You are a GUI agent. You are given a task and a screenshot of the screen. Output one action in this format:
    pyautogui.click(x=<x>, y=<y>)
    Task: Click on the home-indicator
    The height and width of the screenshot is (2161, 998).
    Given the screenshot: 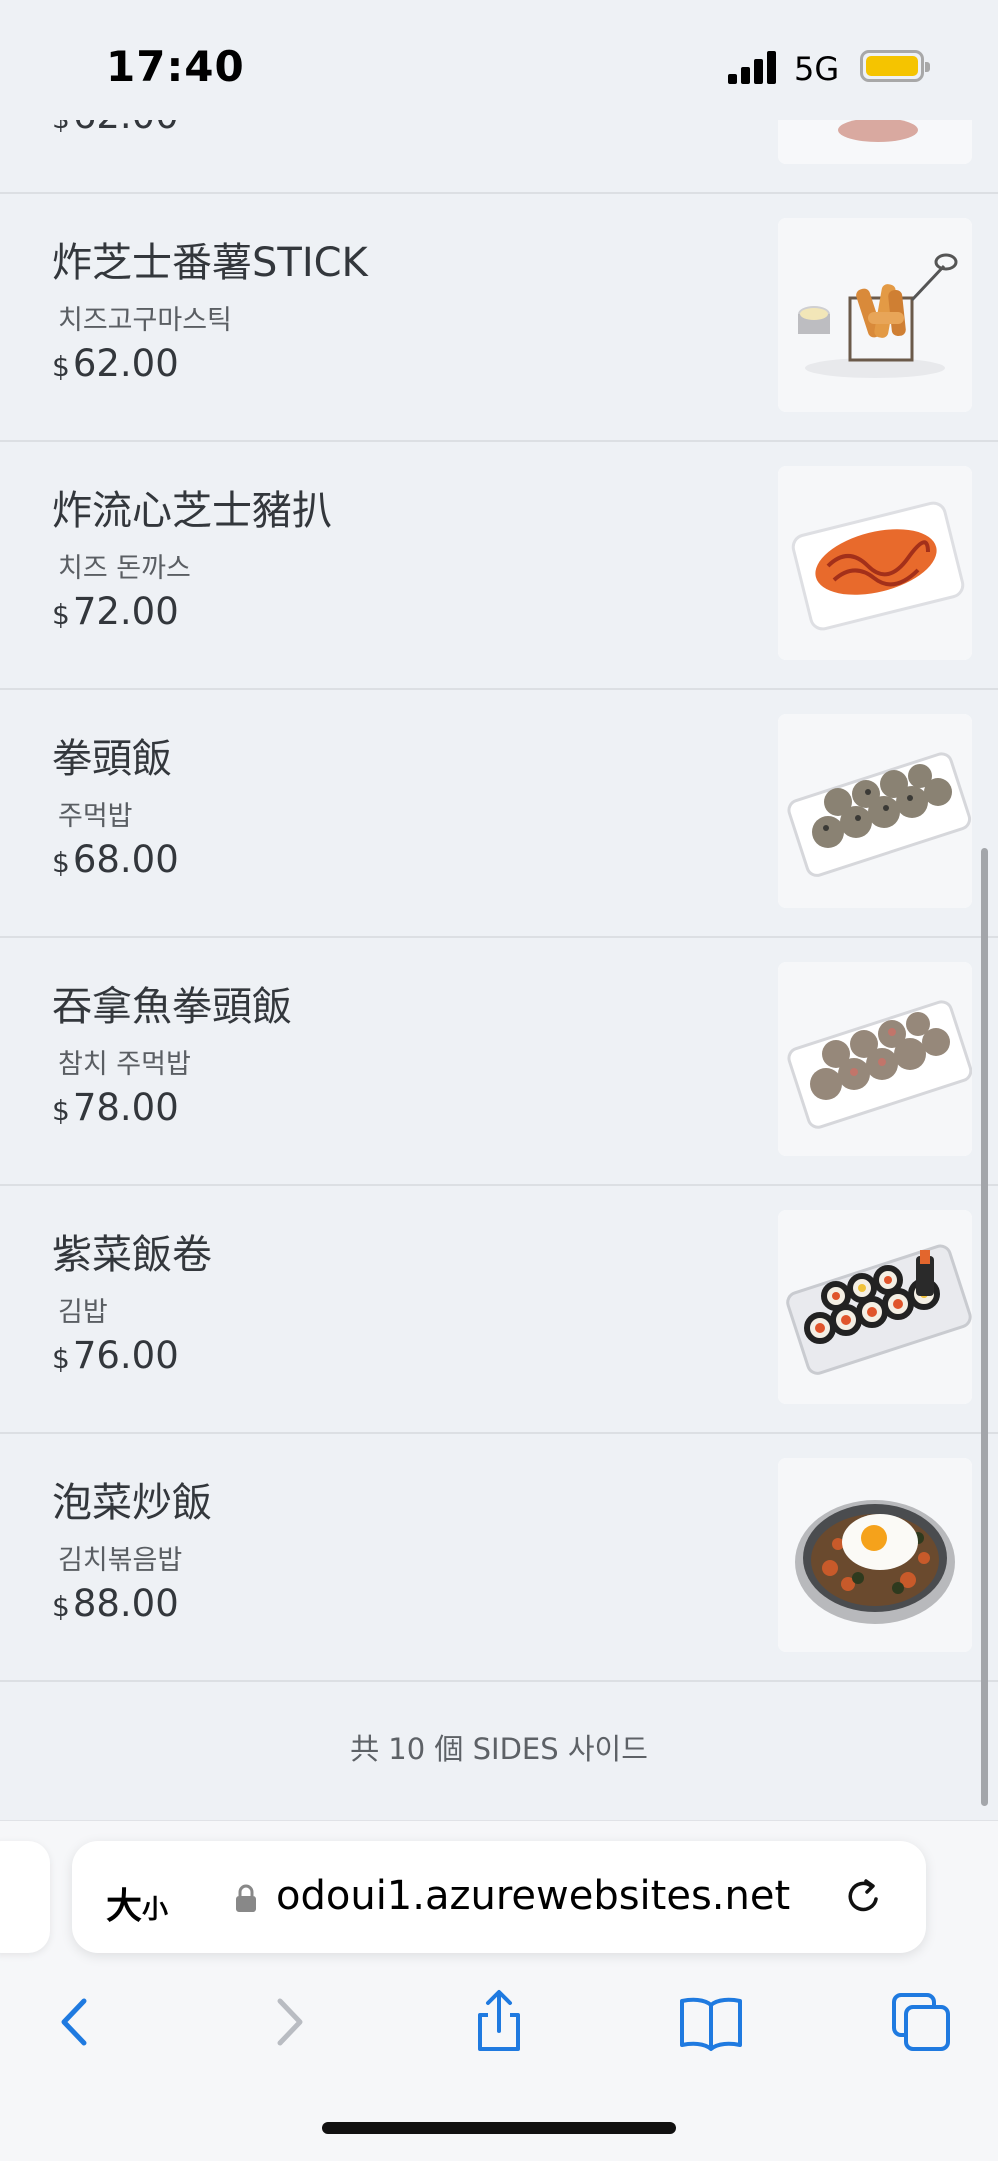 What is the action you would take?
    pyautogui.click(x=499, y=2128)
    